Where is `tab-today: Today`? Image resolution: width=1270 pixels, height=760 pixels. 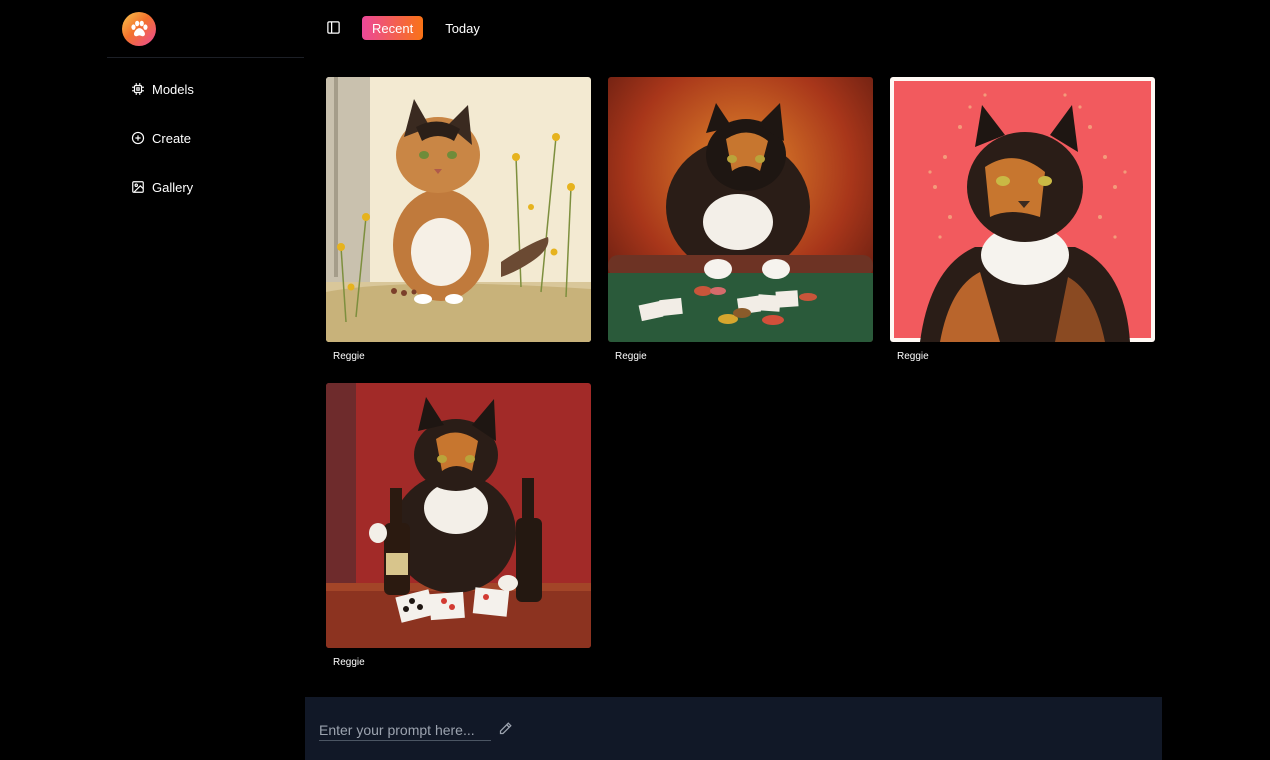
tab-today: Today is located at coordinates (462, 28).